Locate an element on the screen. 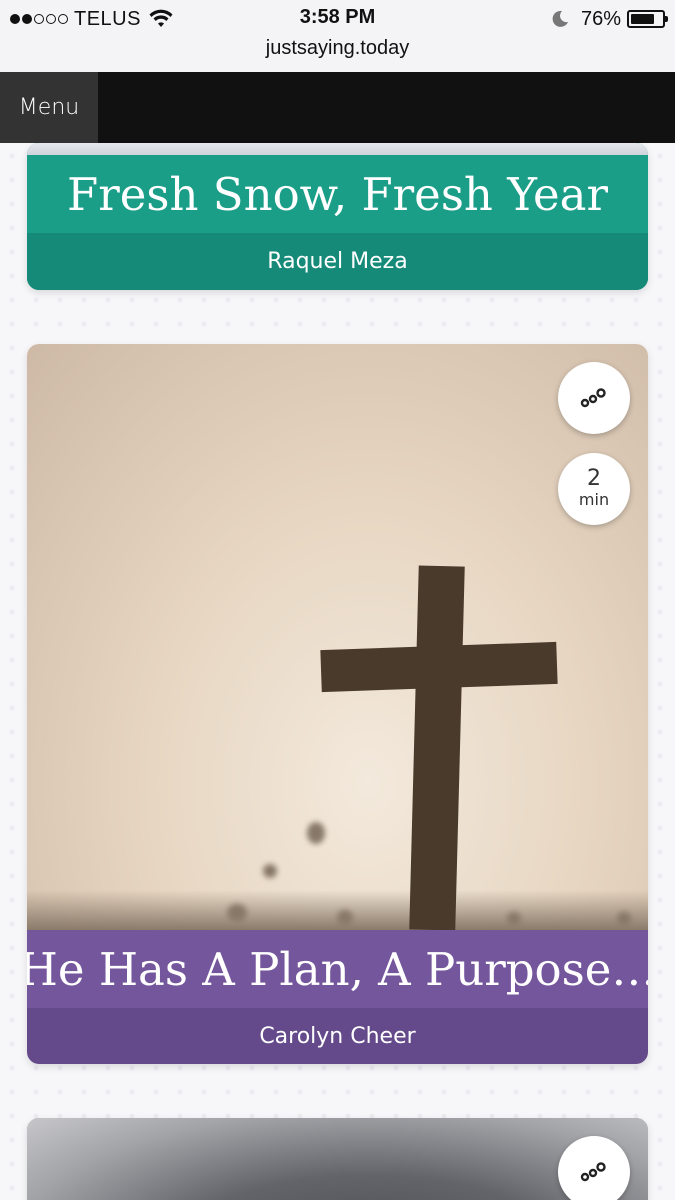 This screenshot has width=675, height=1200. article-card is located at coordinates (337, 1159).